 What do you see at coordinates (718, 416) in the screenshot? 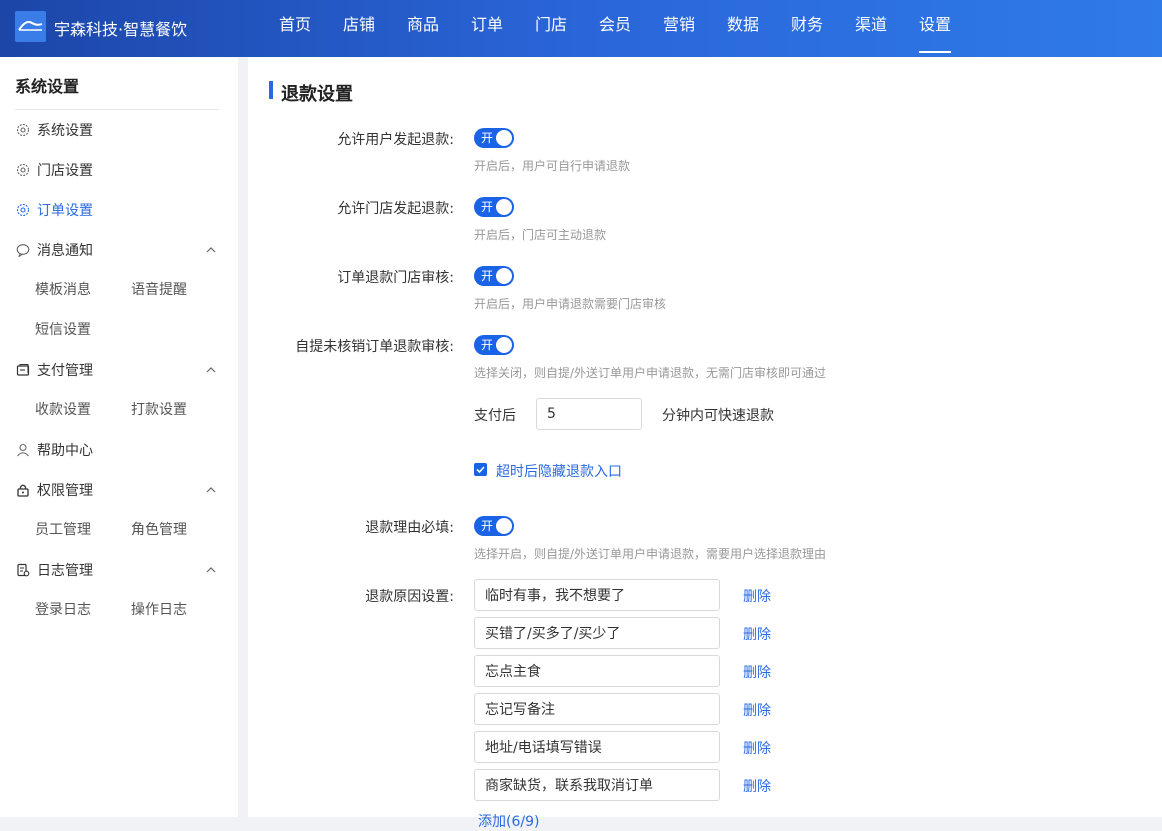
I see `quick-refund-suffix: 分钟内可快速退款` at bounding box center [718, 416].